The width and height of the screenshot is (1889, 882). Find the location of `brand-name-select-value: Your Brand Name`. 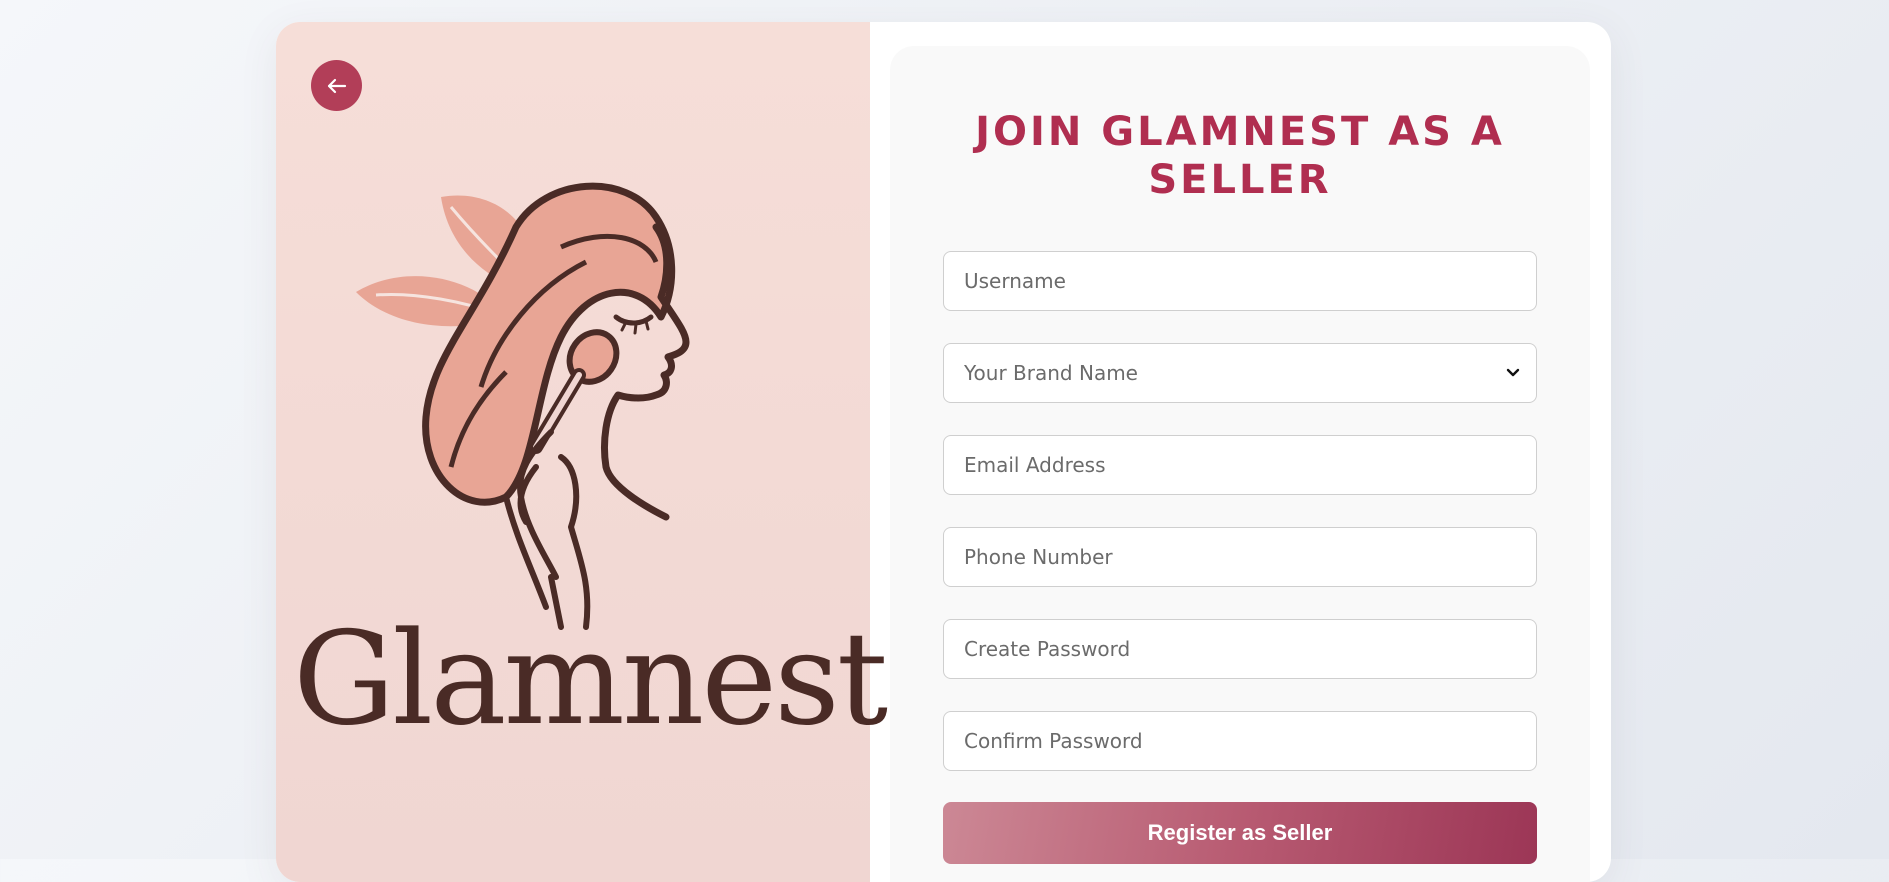

brand-name-select-value: Your Brand Name is located at coordinates (1051, 373).